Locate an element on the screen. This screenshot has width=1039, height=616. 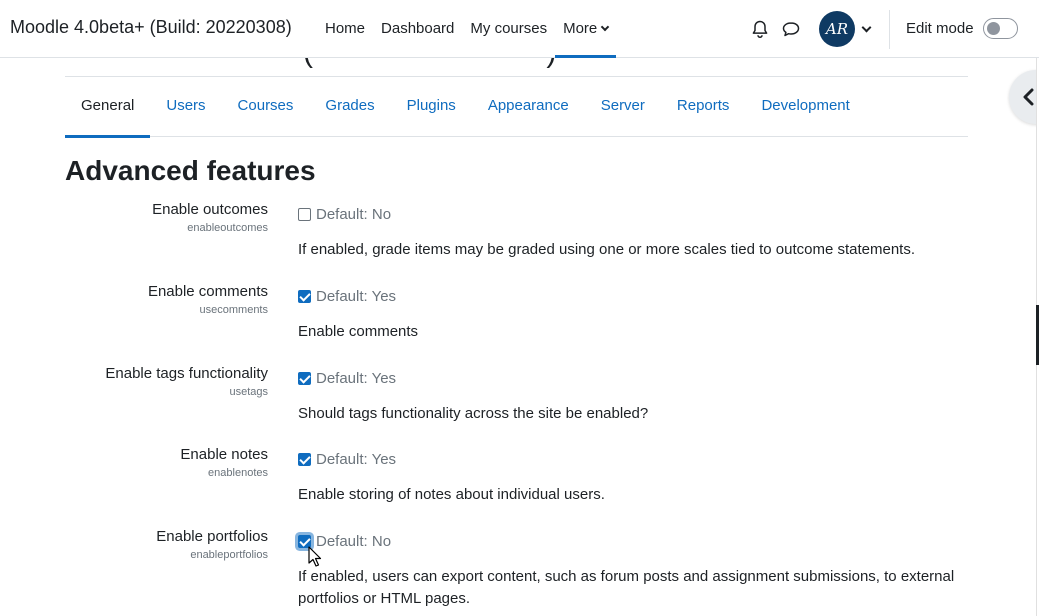
enableoutcomes-checkbox is located at coordinates (304, 214).